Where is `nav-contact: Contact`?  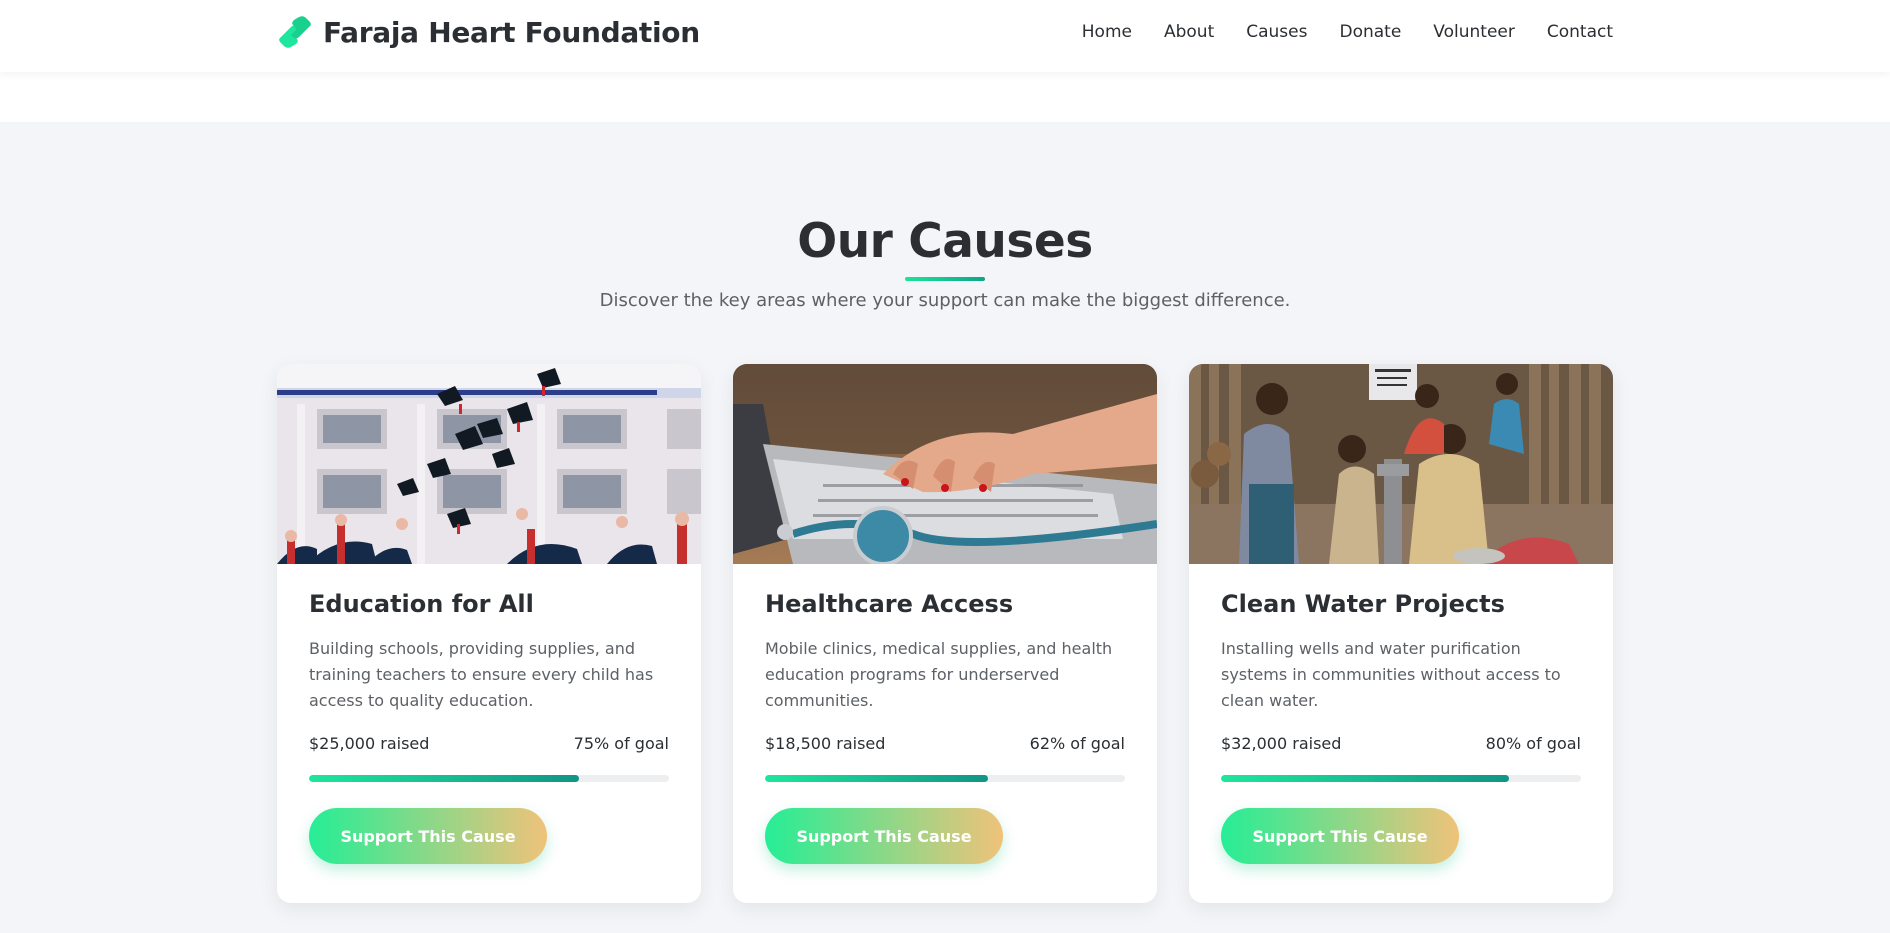
nav-contact: Contact is located at coordinates (1580, 32).